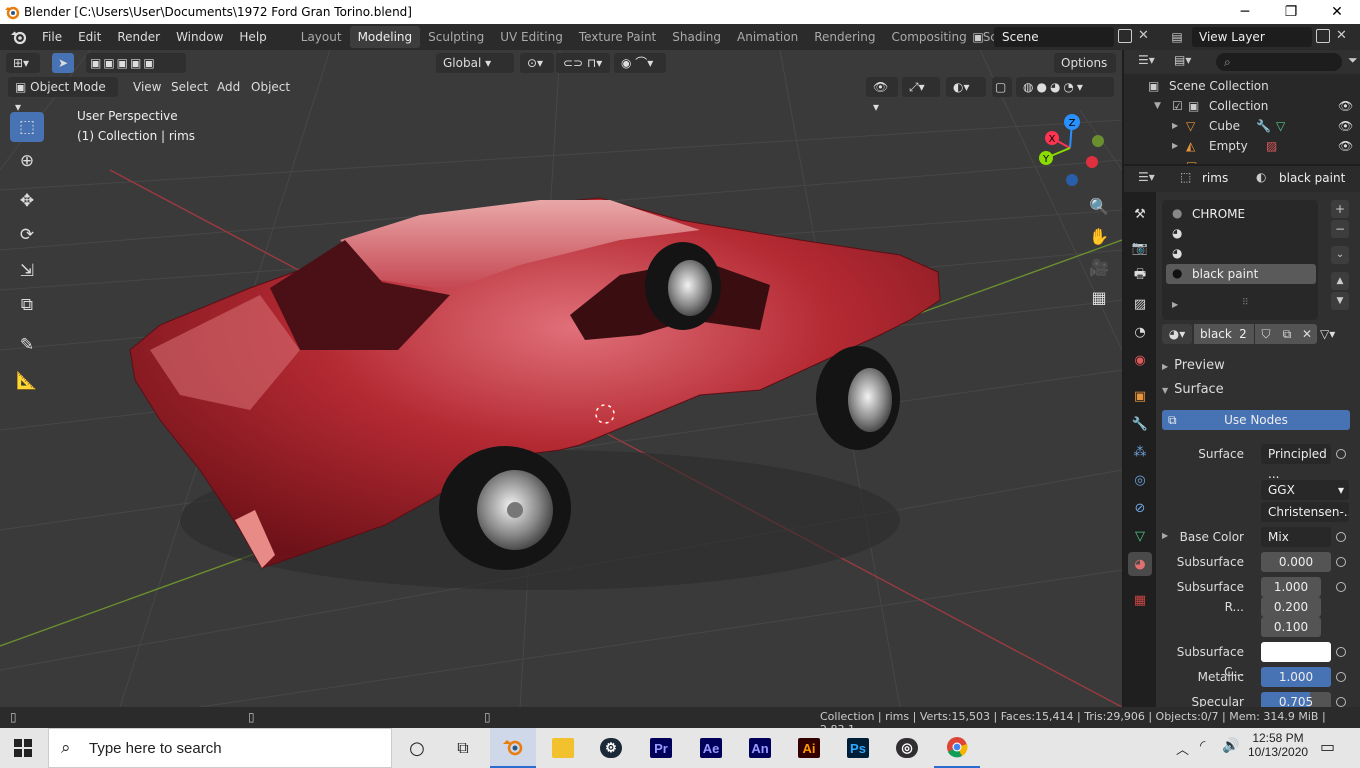 The width and height of the screenshot is (1360, 768). Describe the element at coordinates (52, 37) in the screenshot. I see `menu-file: File` at that location.